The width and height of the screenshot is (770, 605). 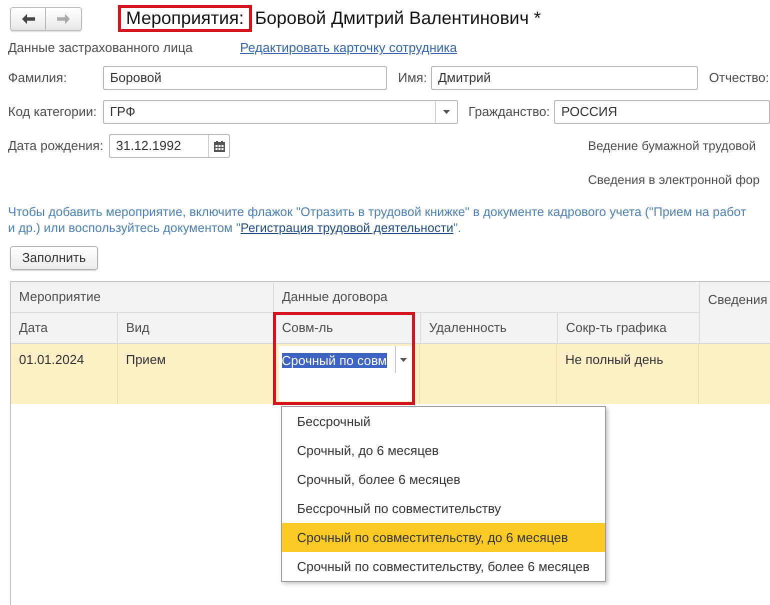 What do you see at coordinates (185, 18) in the screenshot?
I see `title-label: Мероприятия:` at bounding box center [185, 18].